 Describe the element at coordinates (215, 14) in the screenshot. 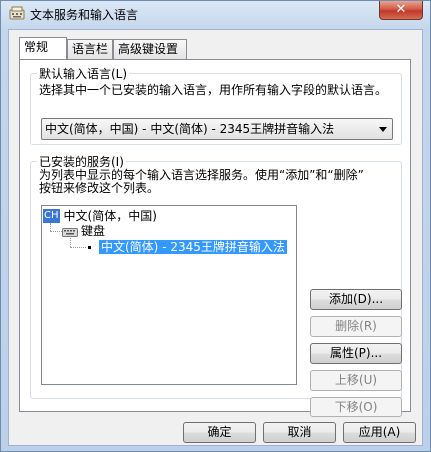

I see `title-bar: 文本服务和输入语言 ✕` at that location.